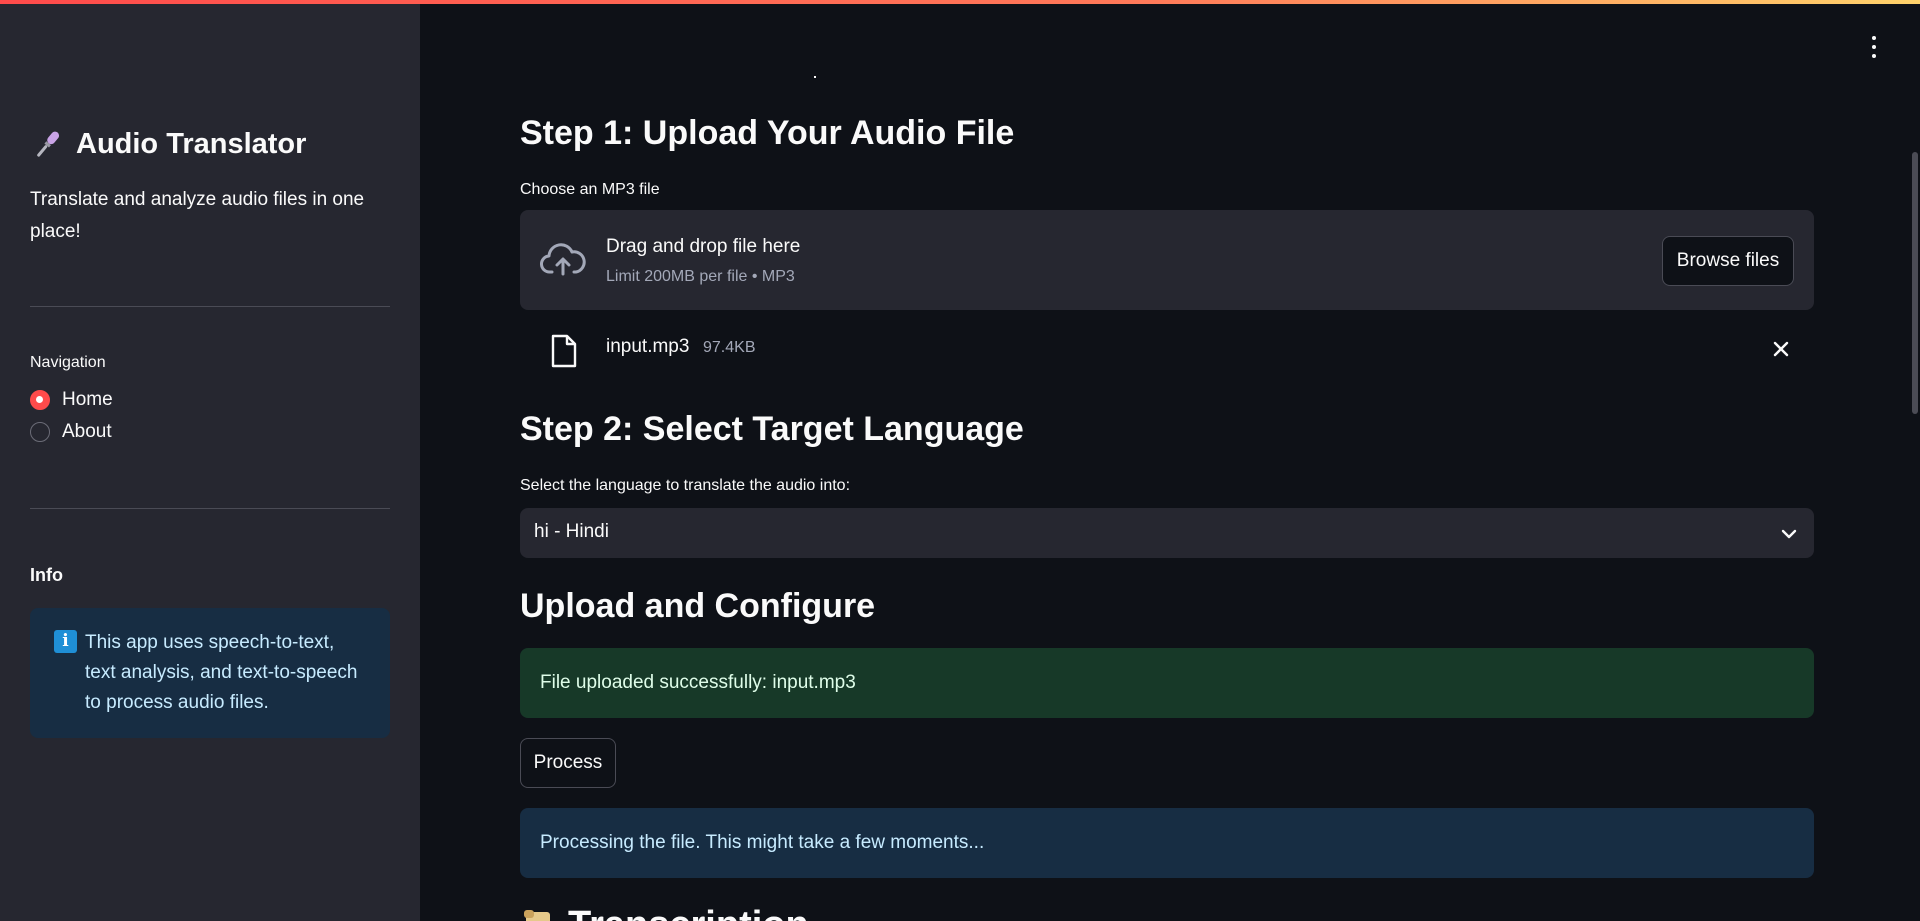  Describe the element at coordinates (564, 351) in the screenshot. I see `file-icon` at that location.